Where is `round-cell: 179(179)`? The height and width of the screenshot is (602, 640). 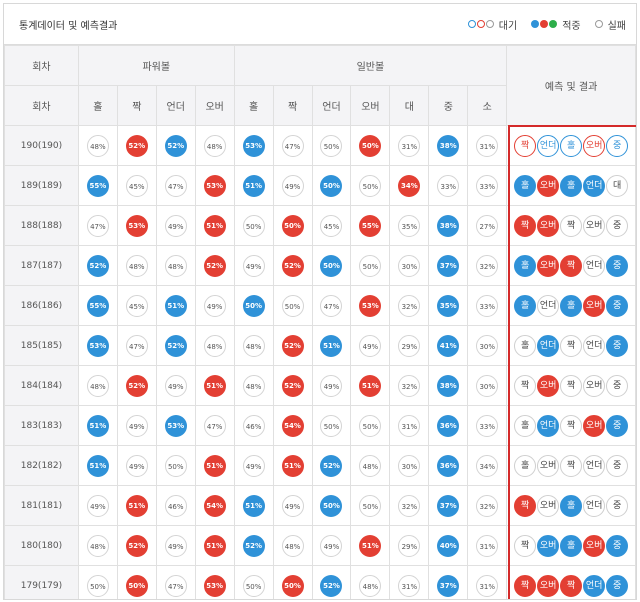 round-cell: 179(179) is located at coordinates (41, 582).